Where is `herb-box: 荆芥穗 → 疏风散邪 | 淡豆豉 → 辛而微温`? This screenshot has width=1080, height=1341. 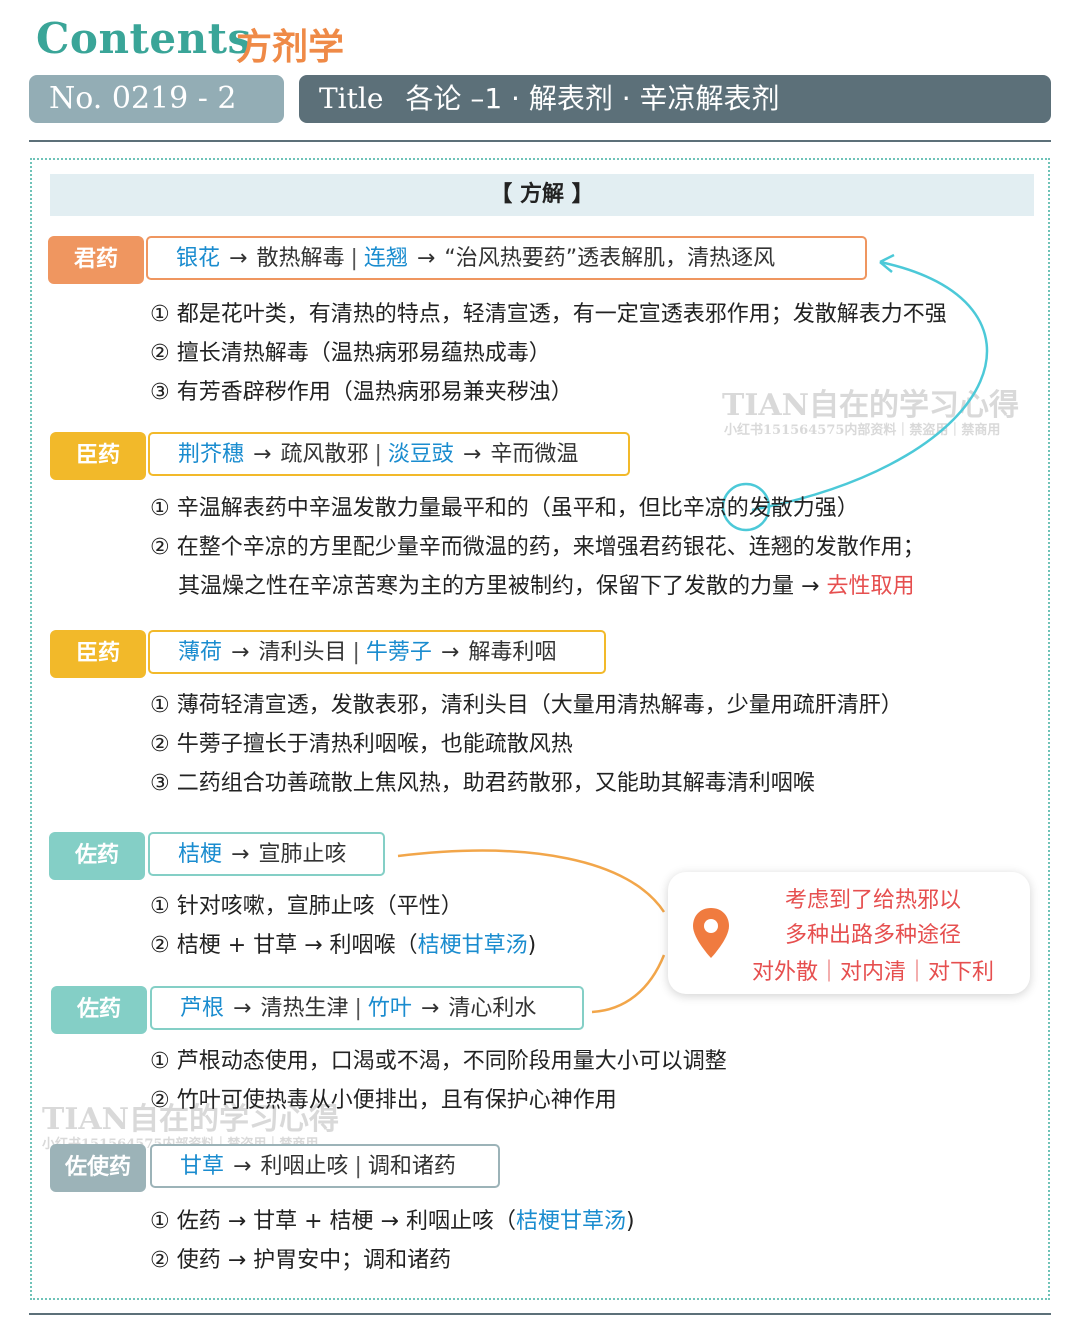
herb-box: 荆芥穗 → 疏风散邪 | 淡豆豉 → 辛而微温 is located at coordinates (389, 454).